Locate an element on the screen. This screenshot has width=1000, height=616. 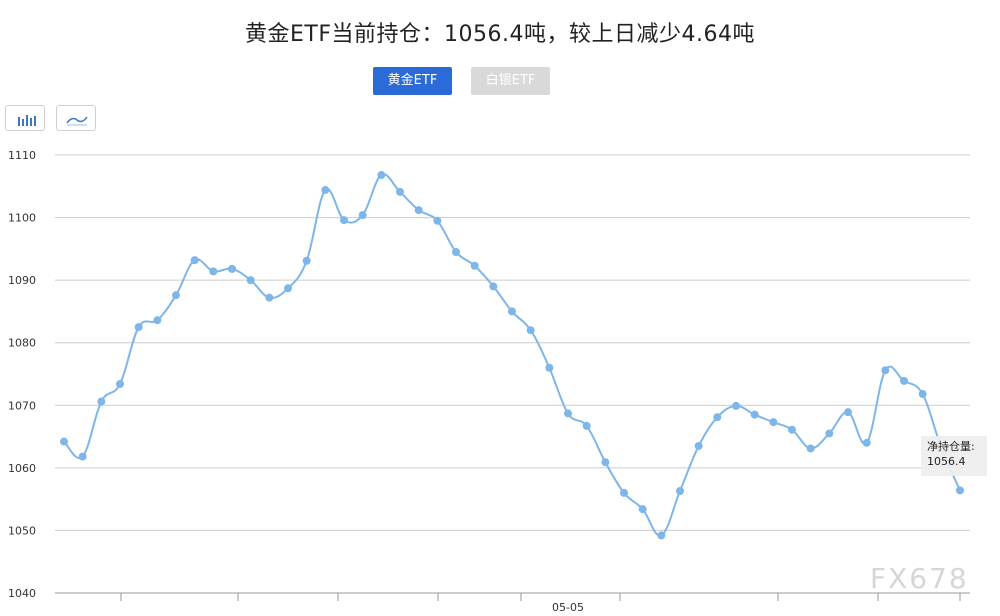
y-tick-label: 1070 is located at coordinates (22, 405).